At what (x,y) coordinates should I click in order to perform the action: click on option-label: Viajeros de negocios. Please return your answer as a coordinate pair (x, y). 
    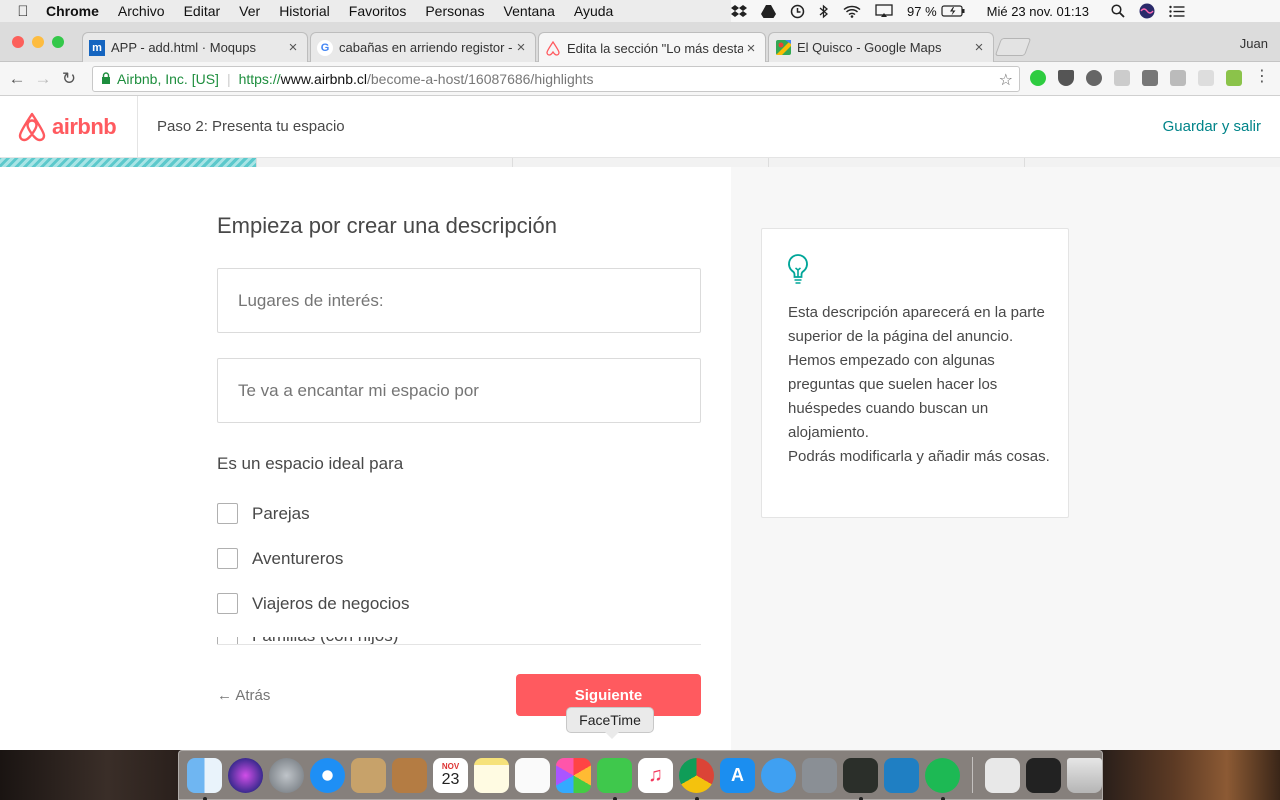
    Looking at the image, I should click on (331, 603).